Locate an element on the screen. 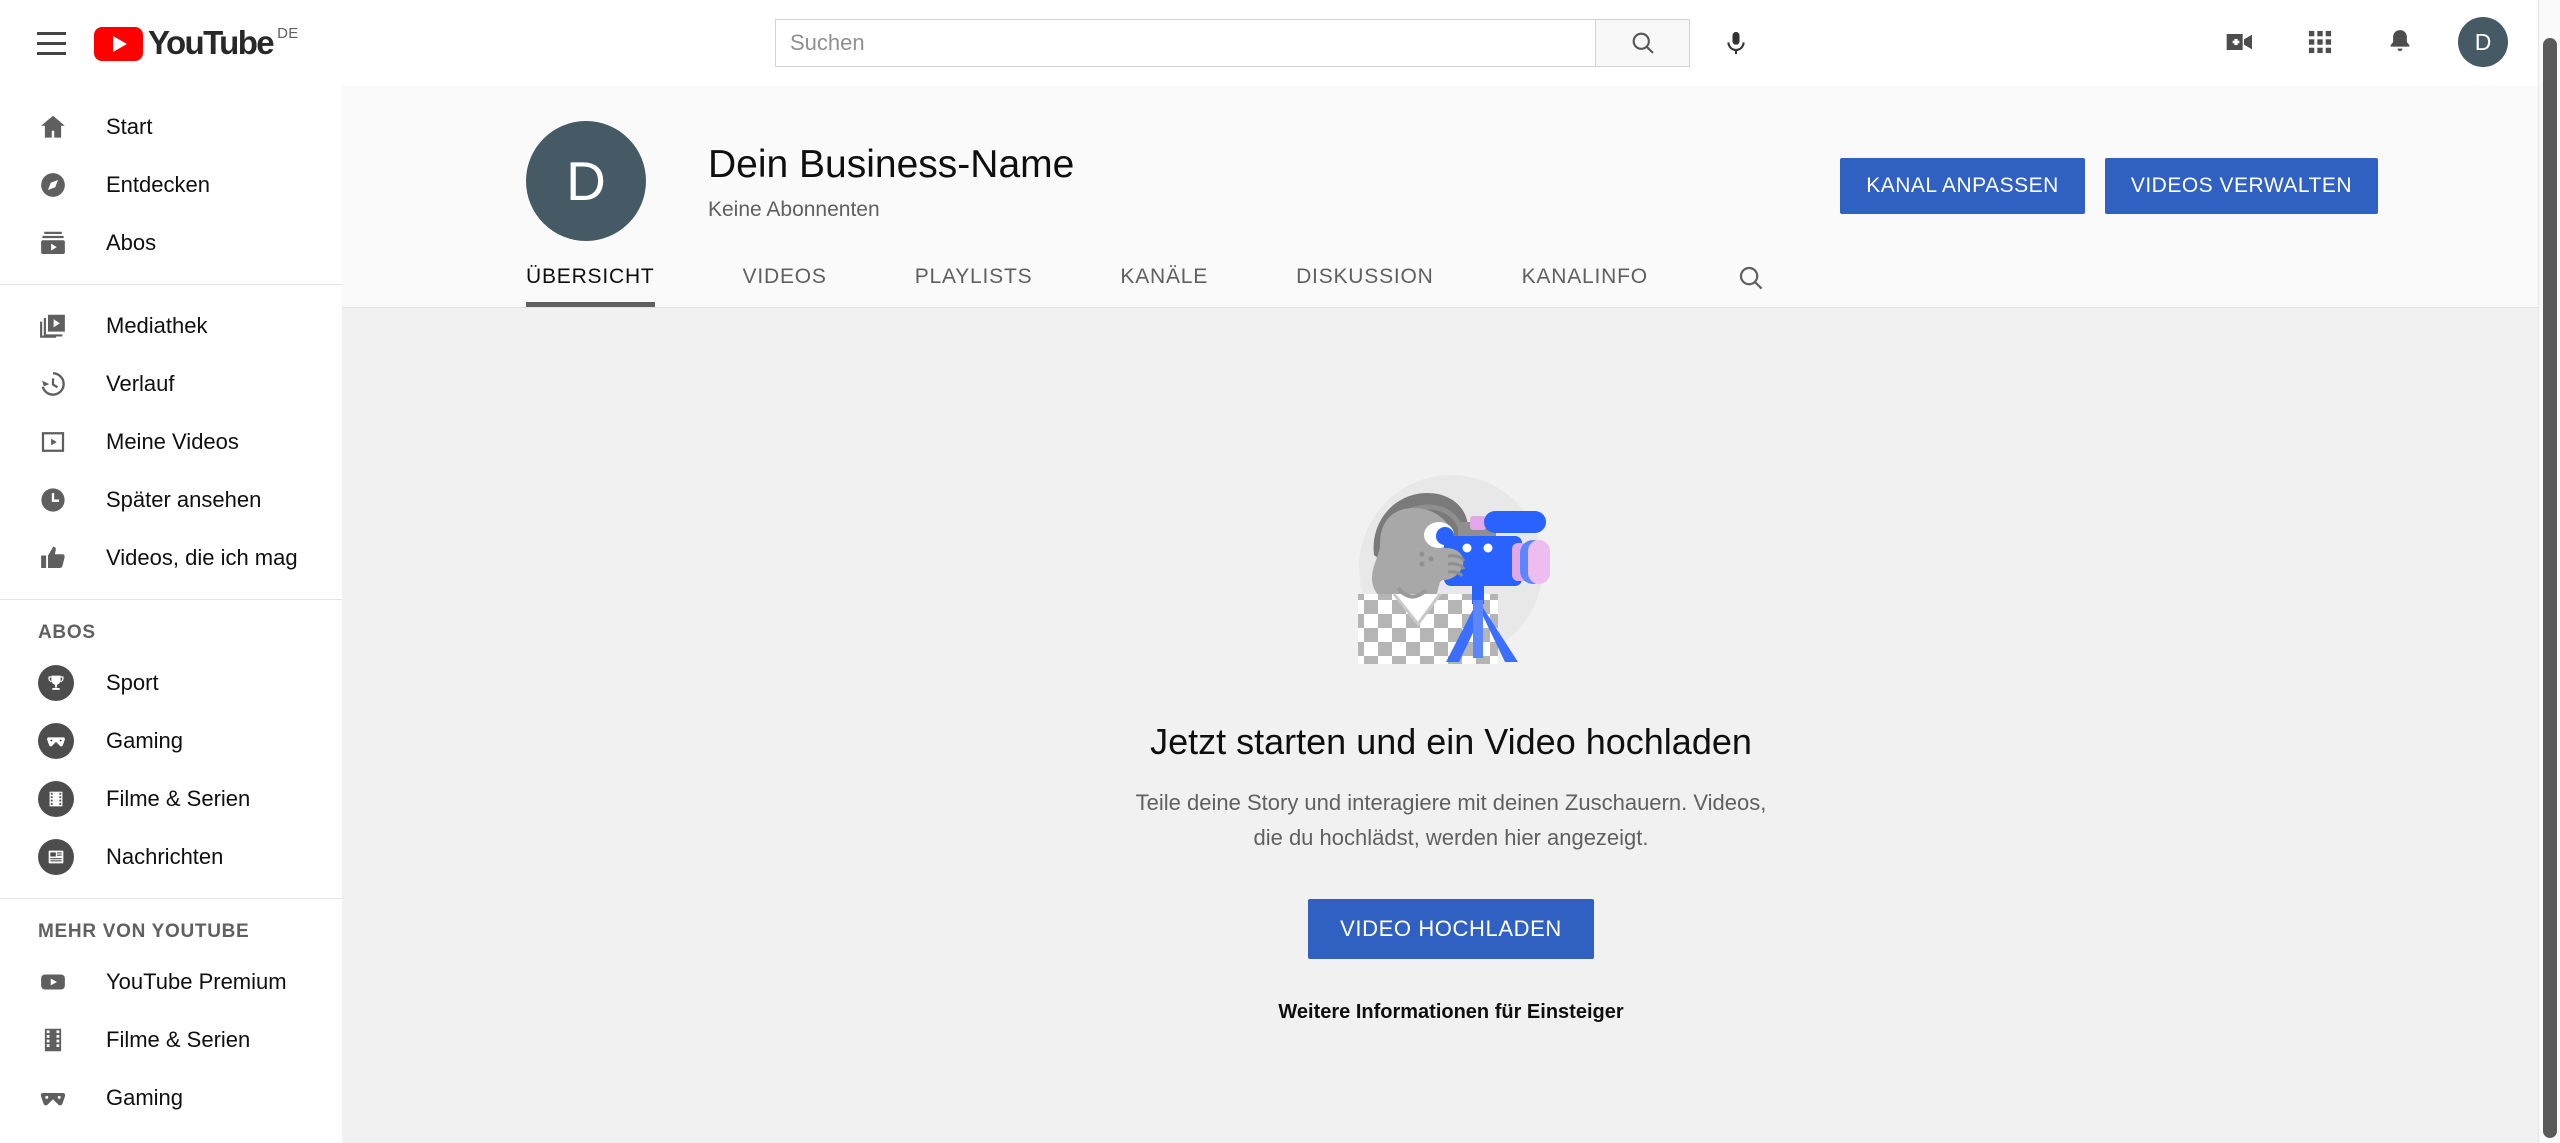  bell-icon is located at coordinates (2400, 41).